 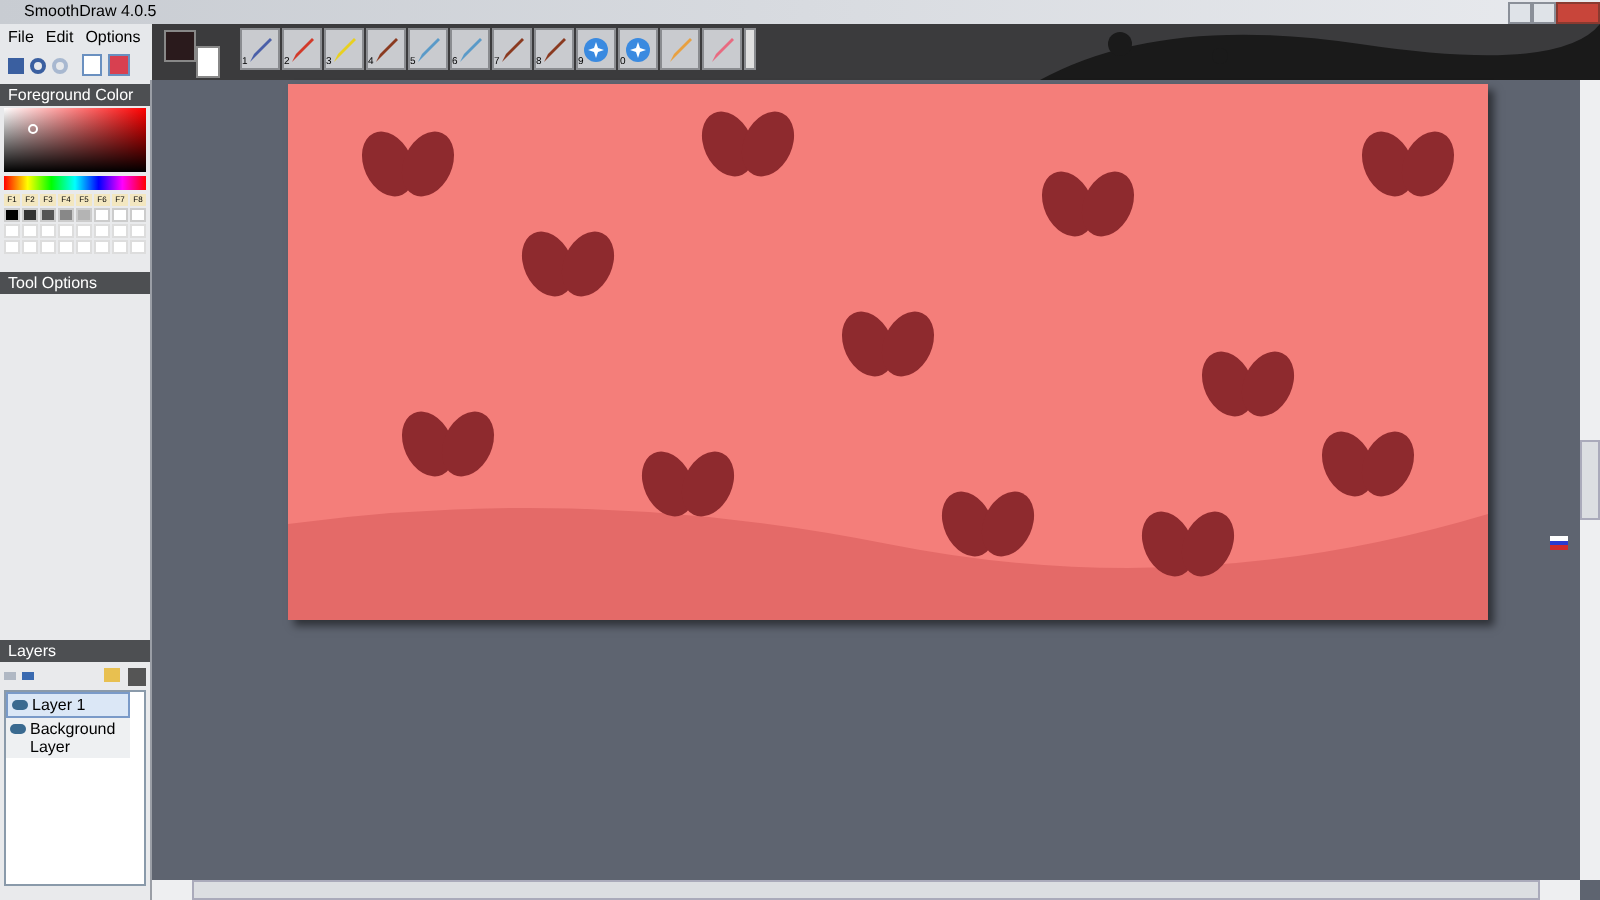 I want to click on vertical-scrollbar, so click(x=1590, y=480).